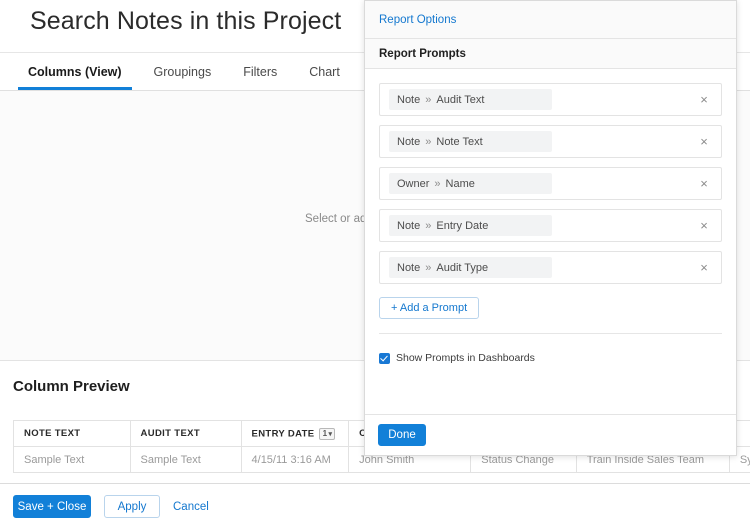  I want to click on page-title: Search Notes in this Project, so click(186, 21).